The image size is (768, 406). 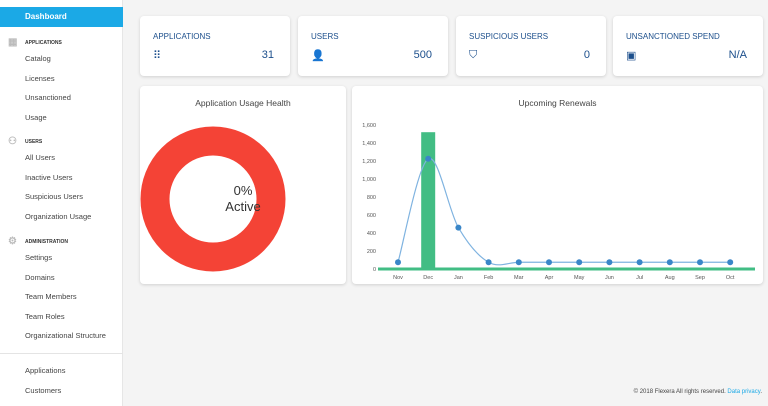 I want to click on sidebar-item-applications: Applications, so click(x=45, y=370).